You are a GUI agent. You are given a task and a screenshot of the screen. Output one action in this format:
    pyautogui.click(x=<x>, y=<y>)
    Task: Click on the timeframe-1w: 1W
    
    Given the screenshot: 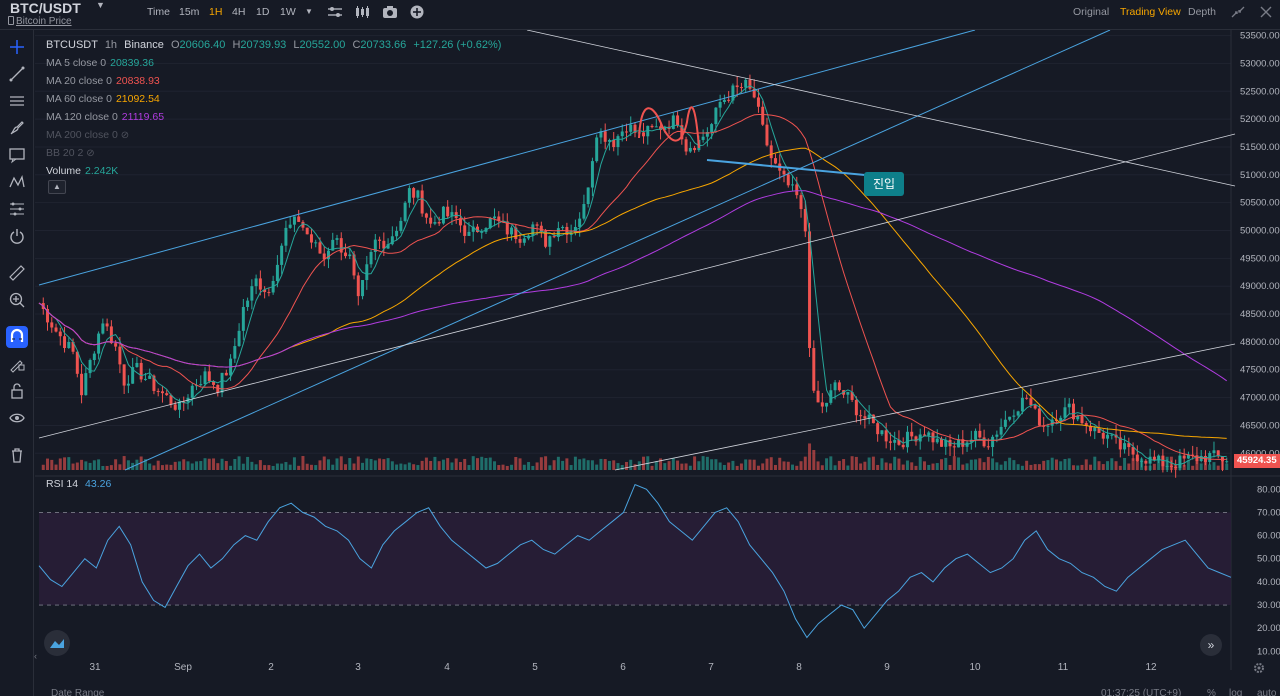 What is the action you would take?
    pyautogui.click(x=288, y=12)
    